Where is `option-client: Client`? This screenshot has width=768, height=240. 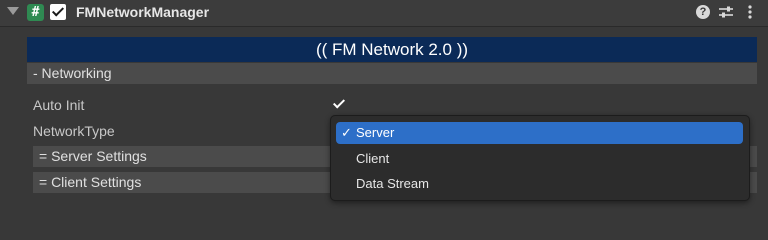
option-client: Client is located at coordinates (539, 159).